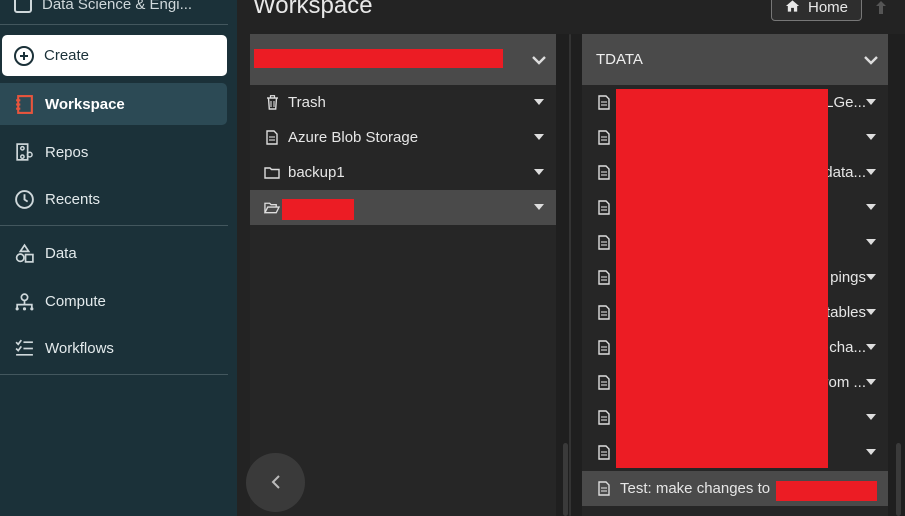 This screenshot has height=516, width=905. What do you see at coordinates (24, 301) in the screenshot?
I see `compute-icon` at bounding box center [24, 301].